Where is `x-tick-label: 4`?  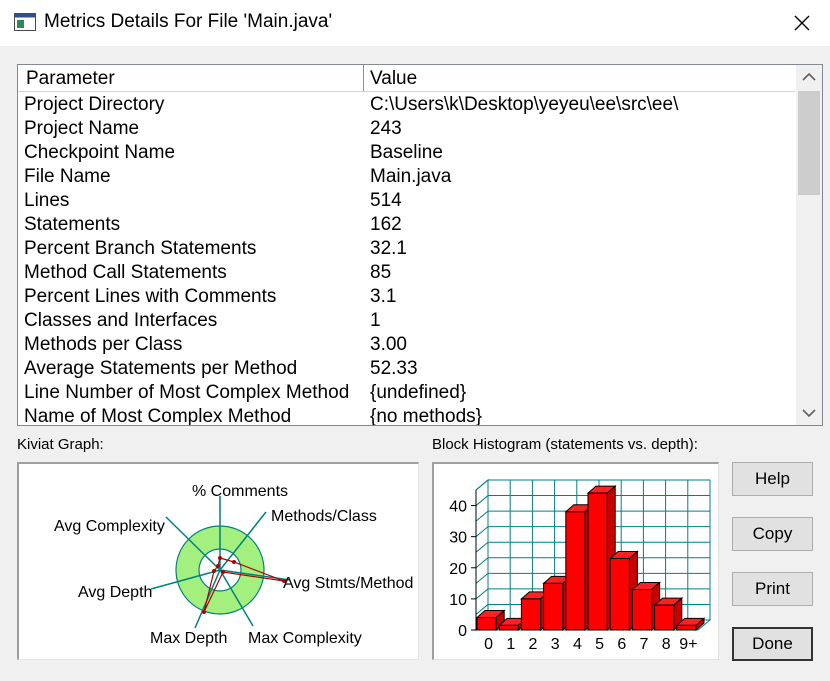
x-tick-label: 4 is located at coordinates (577, 644).